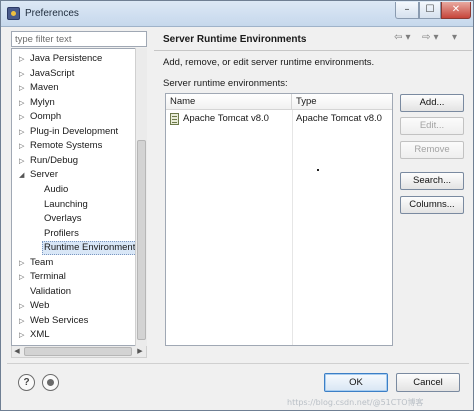 This screenshot has width=474, height=411. What do you see at coordinates (66, 58) in the screenshot?
I see `tree-item-label: Java Persistence` at bounding box center [66, 58].